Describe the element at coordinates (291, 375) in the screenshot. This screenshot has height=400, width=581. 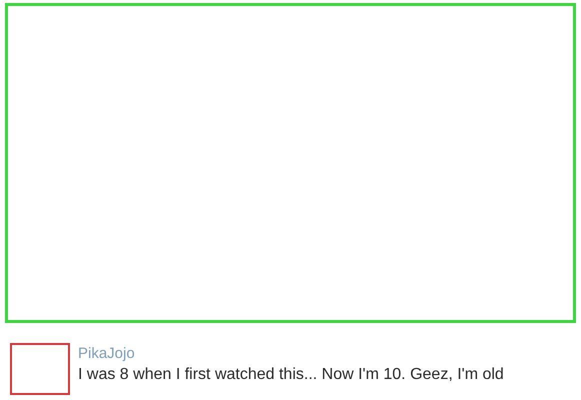
I see `comment-text: I was 8 when I first watched this... Now I'm 10. Geez, I'm old` at that location.